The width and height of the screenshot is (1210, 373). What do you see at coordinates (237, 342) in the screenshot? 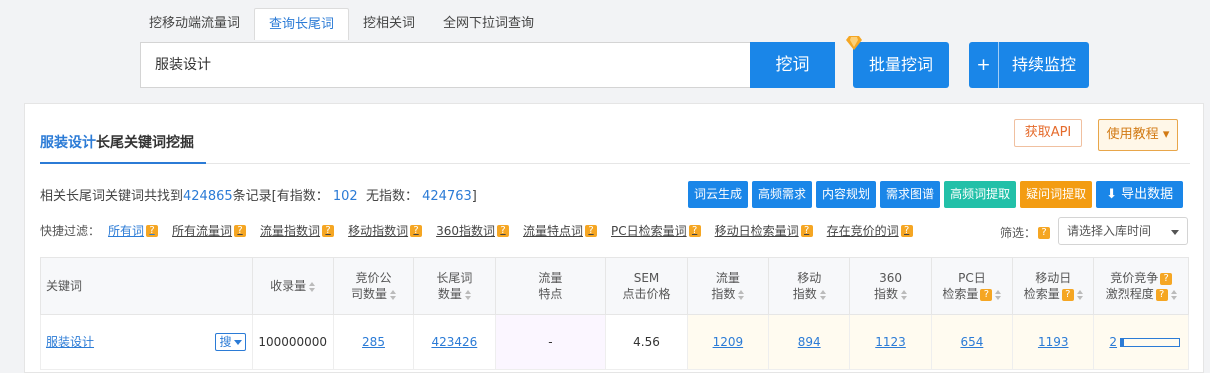
I see `caret-down-icon` at bounding box center [237, 342].